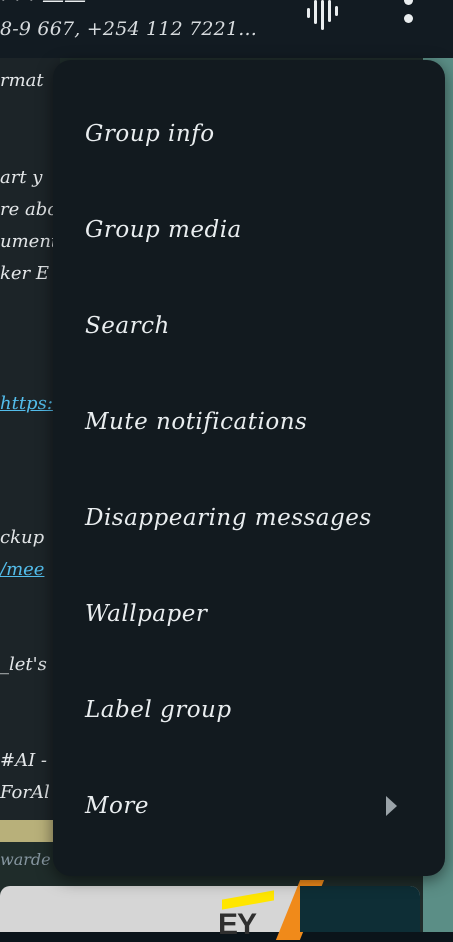  What do you see at coordinates (25, 859) in the screenshot?
I see `forwarded-label: warde` at bounding box center [25, 859].